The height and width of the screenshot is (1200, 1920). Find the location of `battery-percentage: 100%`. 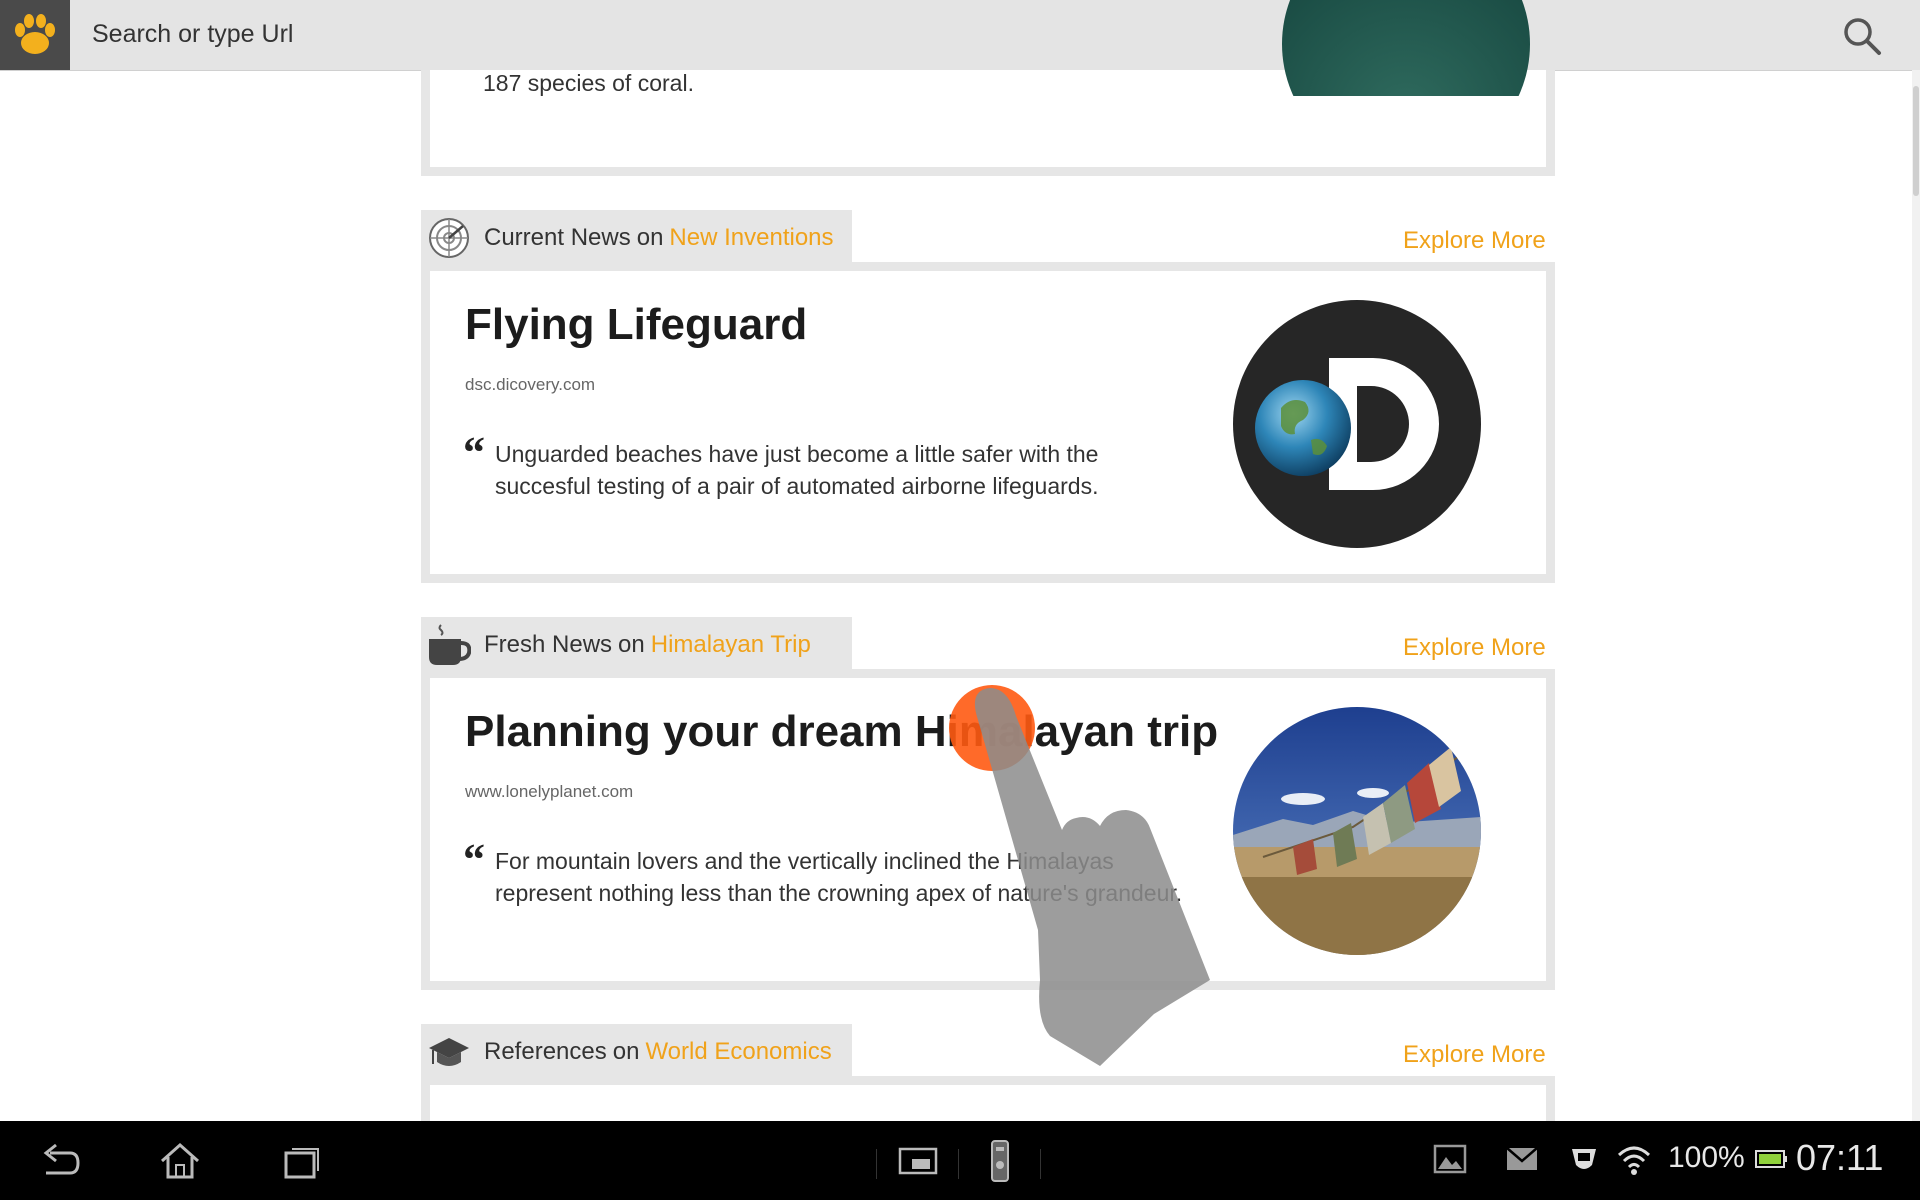

battery-percentage: 100% is located at coordinates (1706, 1157).